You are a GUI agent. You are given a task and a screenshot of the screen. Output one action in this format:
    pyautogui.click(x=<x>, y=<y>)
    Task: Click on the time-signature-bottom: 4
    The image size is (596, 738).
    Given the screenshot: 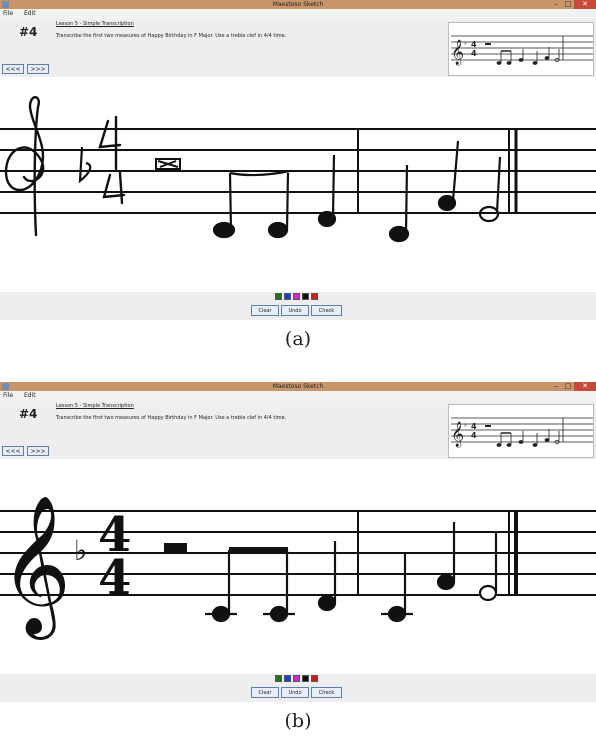 What is the action you would take?
    pyautogui.click(x=114, y=578)
    